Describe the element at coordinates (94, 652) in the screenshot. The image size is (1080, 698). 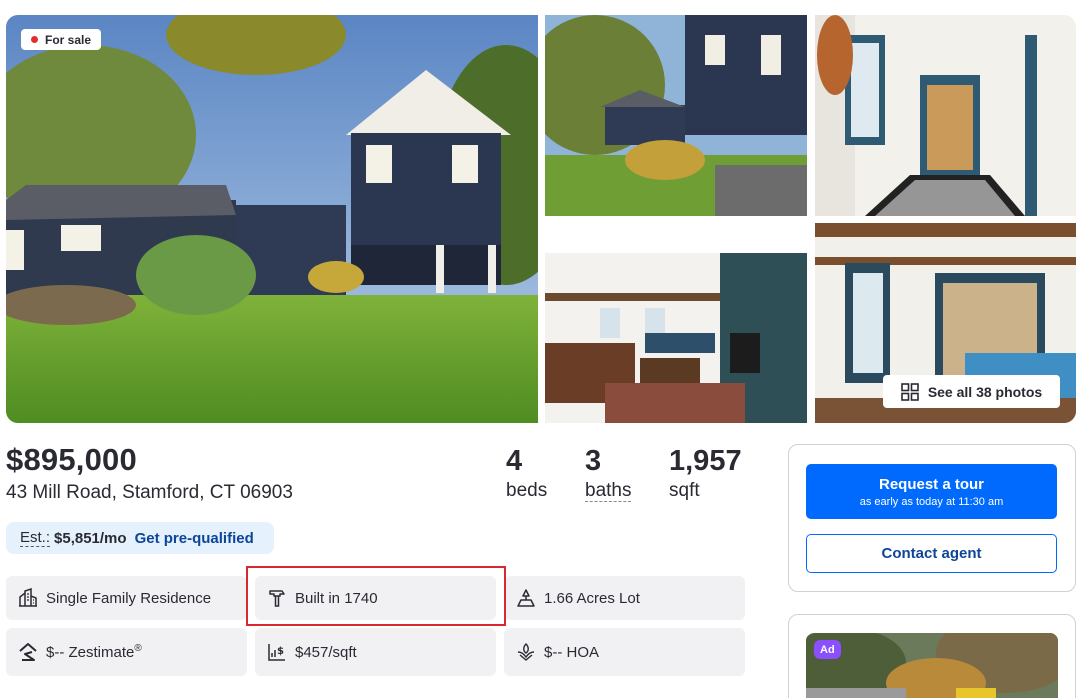
I see `zestimate-label: $-- Zestimate®` at that location.